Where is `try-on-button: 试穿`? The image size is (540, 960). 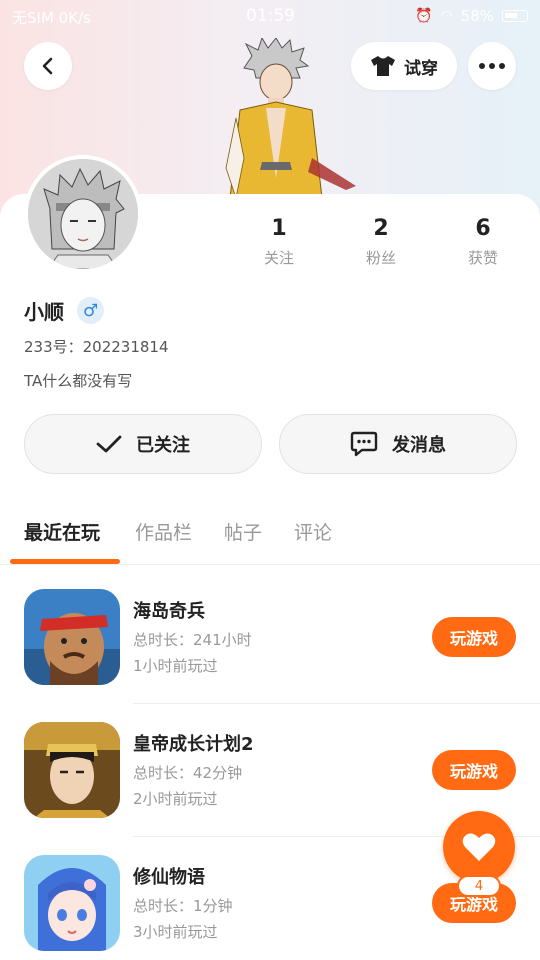
try-on-button: 试穿 is located at coordinates (404, 66).